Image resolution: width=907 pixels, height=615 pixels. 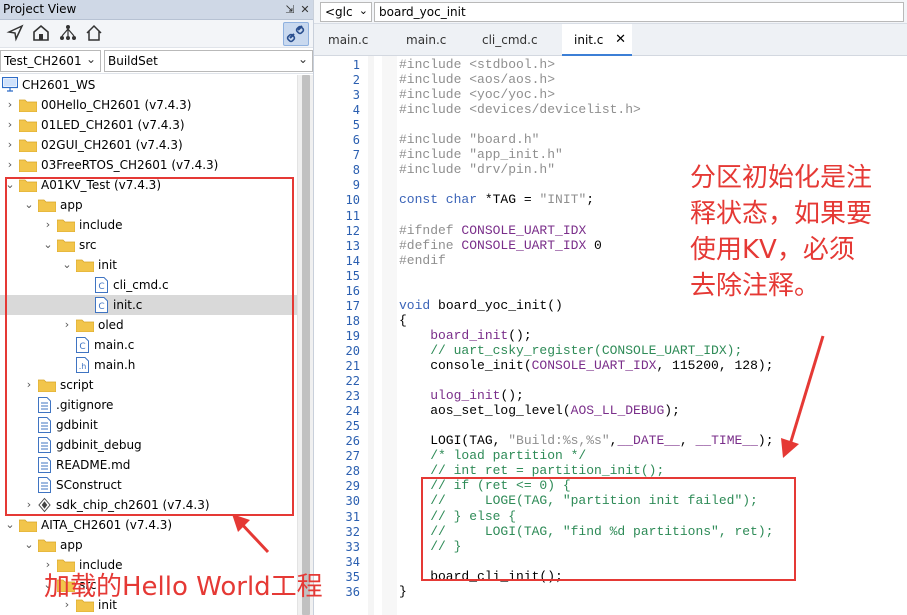 I want to click on line-number: 28, so click(x=352, y=471).